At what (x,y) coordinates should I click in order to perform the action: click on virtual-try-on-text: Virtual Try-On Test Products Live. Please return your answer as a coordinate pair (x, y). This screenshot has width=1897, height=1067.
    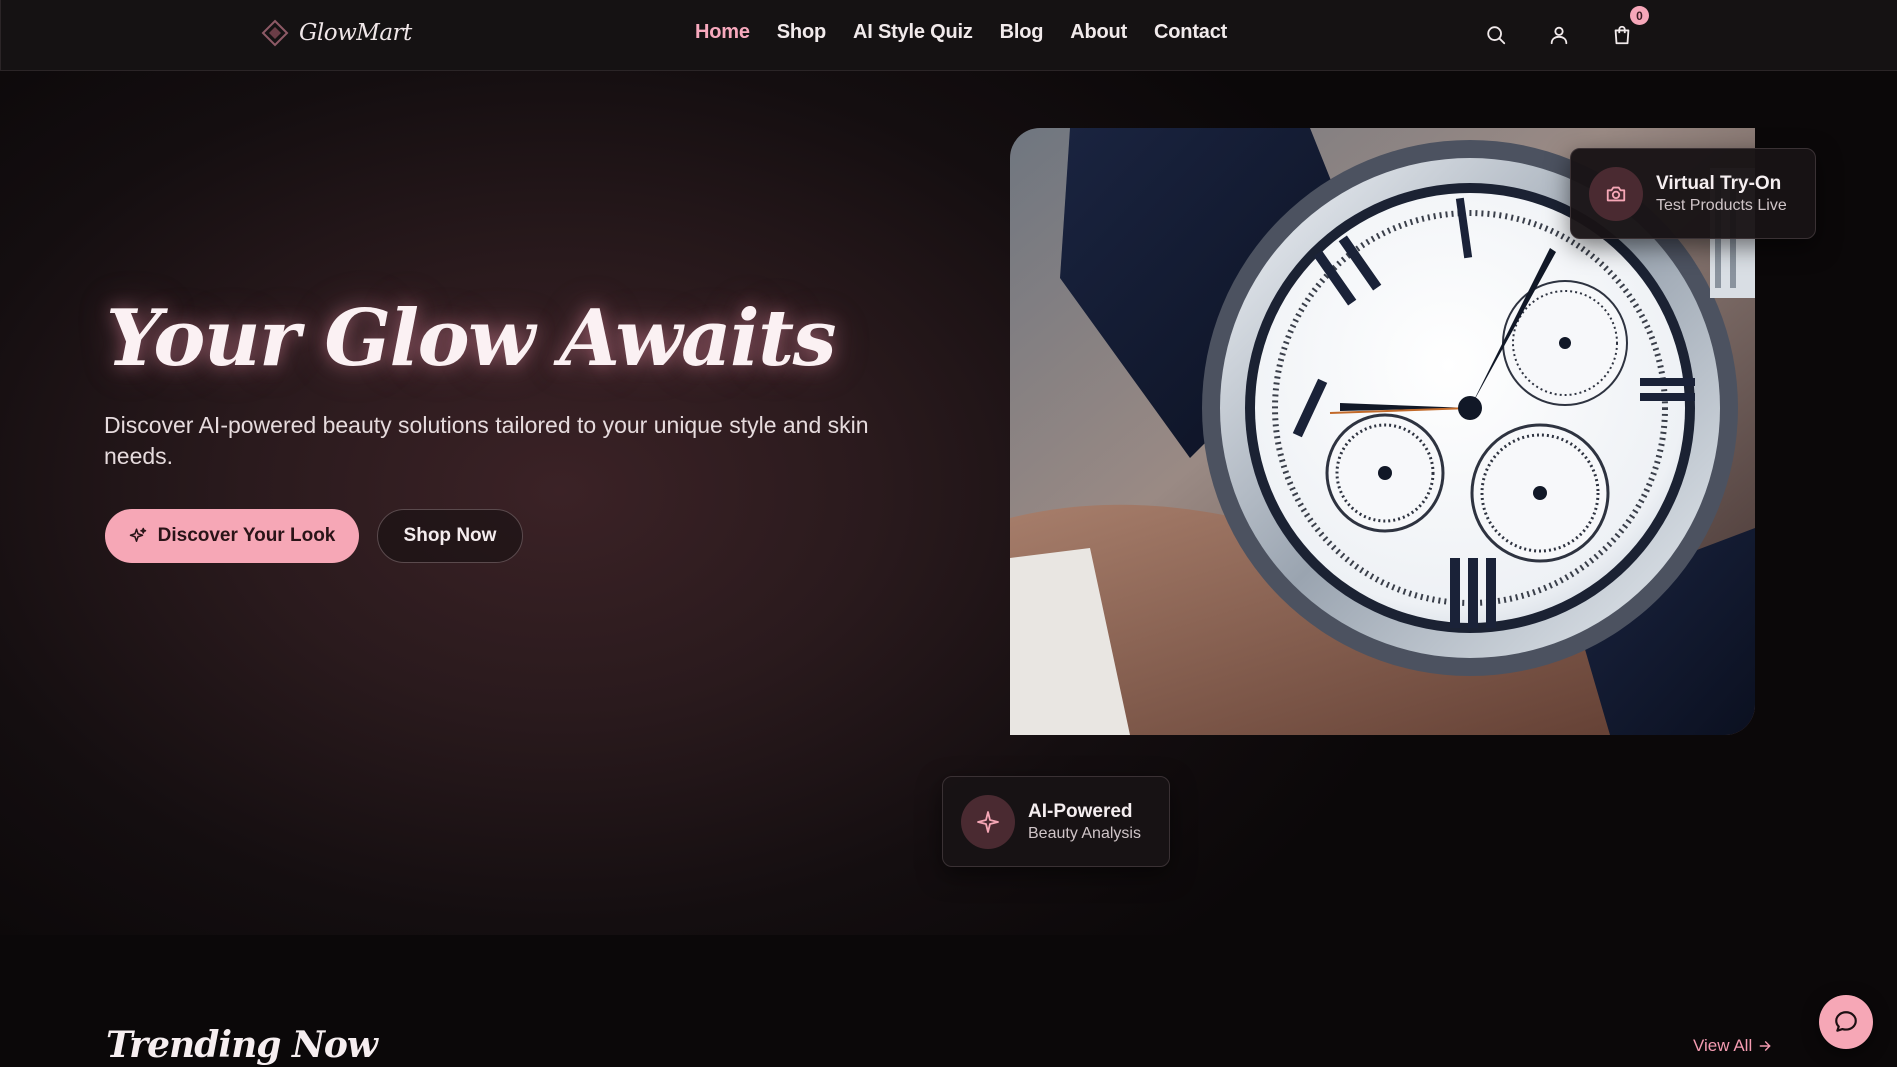
    Looking at the image, I should click on (1721, 194).